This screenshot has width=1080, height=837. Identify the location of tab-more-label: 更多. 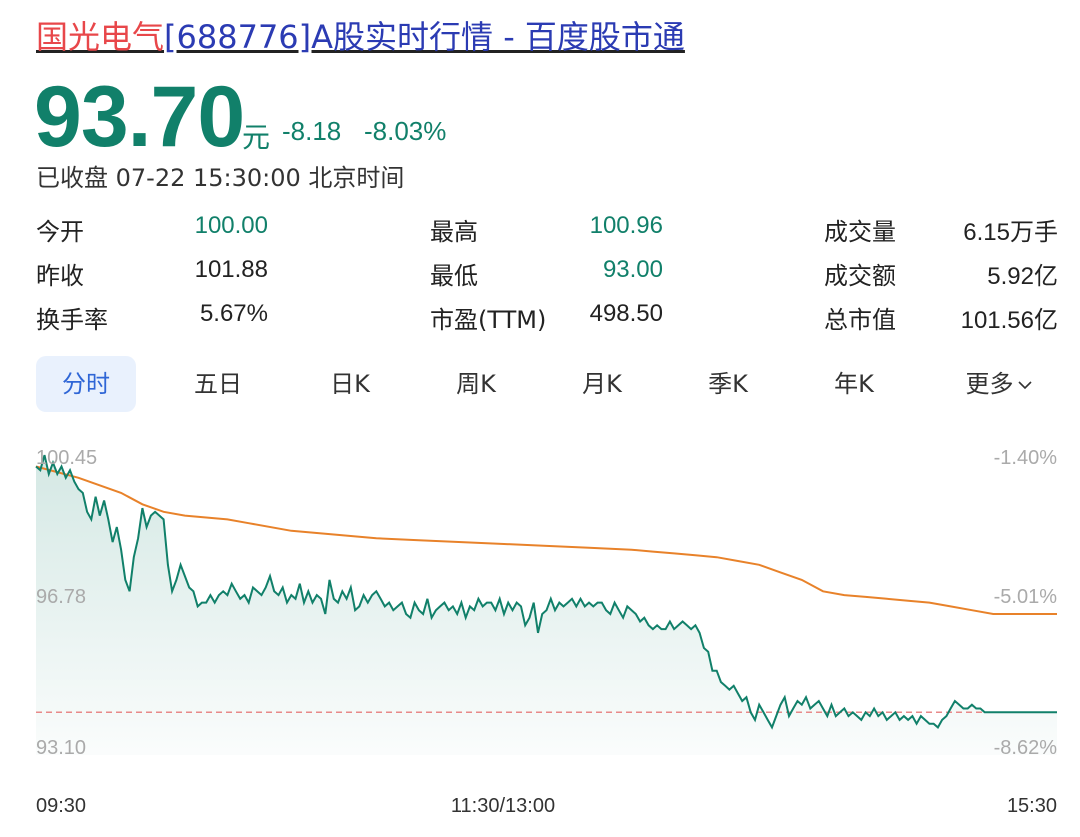
(989, 384).